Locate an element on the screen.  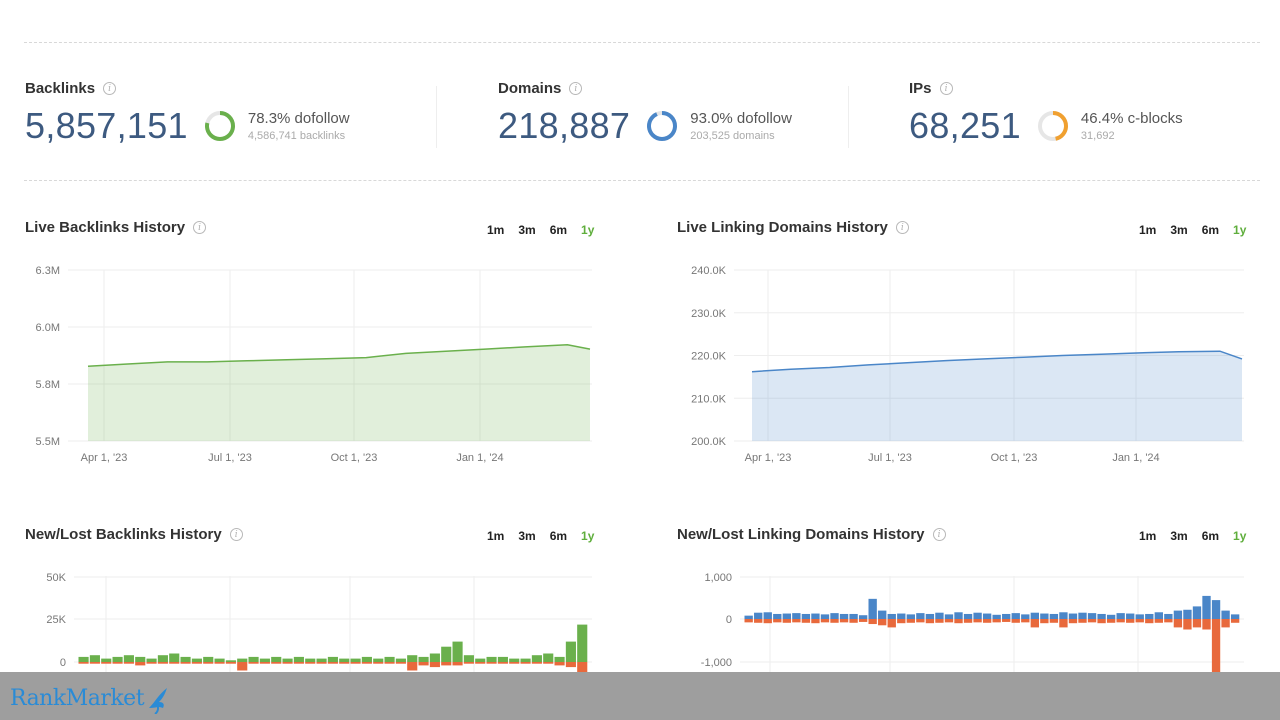
y-tick-label: 0 is located at coordinates (63, 663).